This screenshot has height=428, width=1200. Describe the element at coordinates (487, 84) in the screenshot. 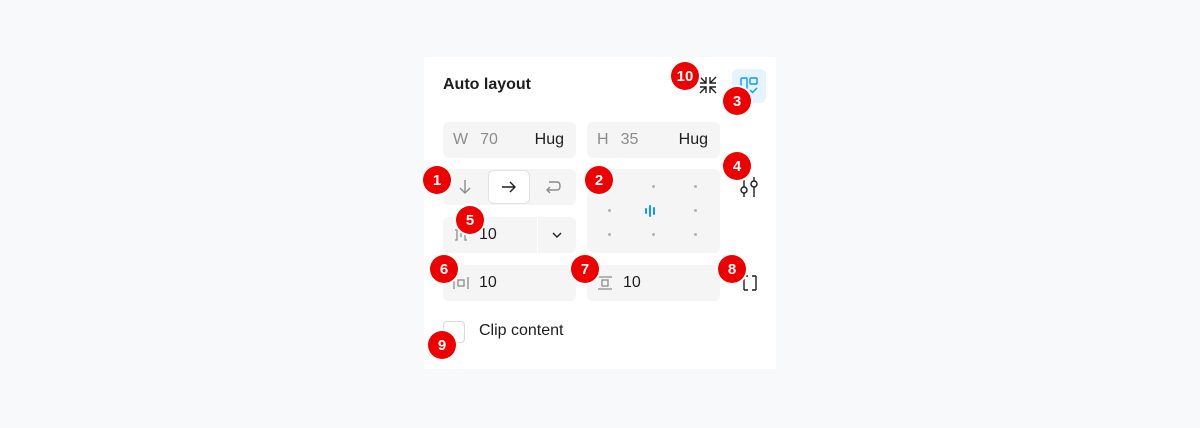

I see `panel-title: Auto layout` at that location.